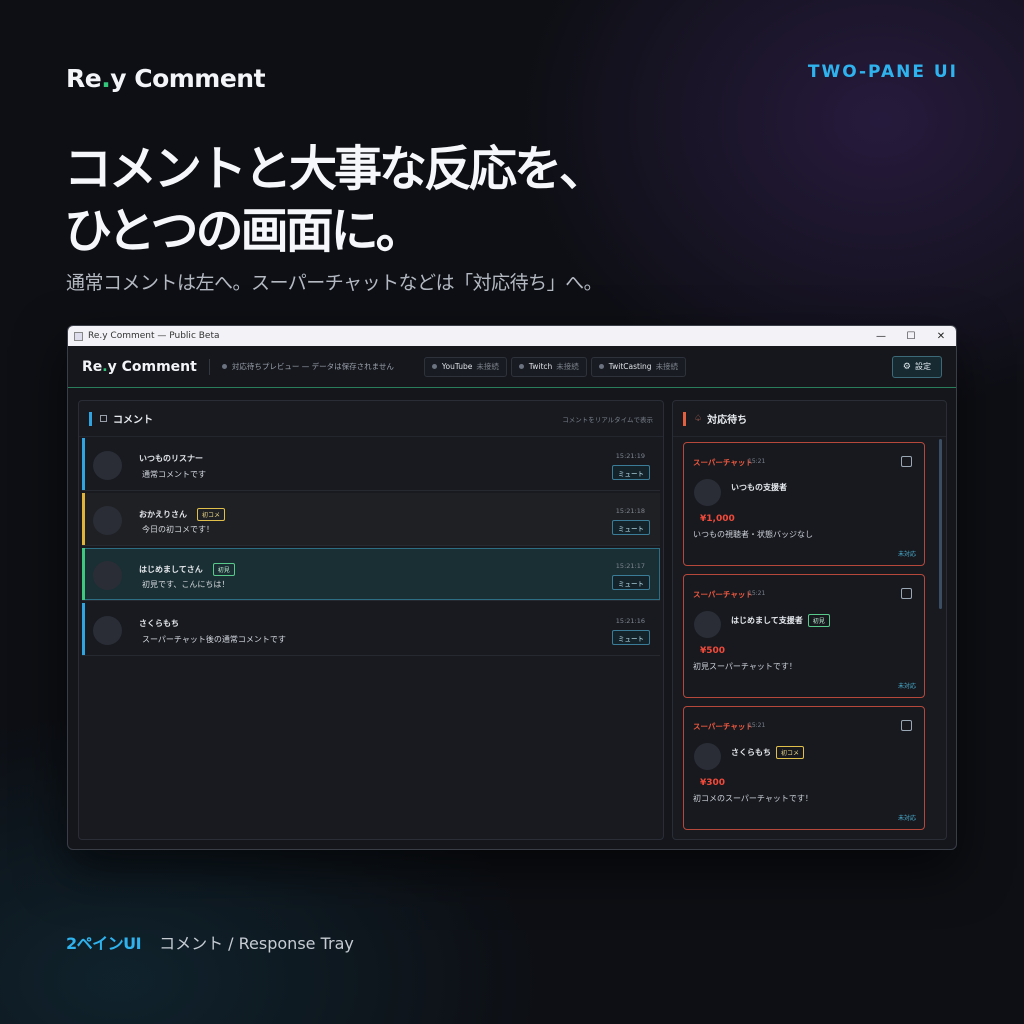  I want to click on bell-icon: ♤, so click(698, 418).